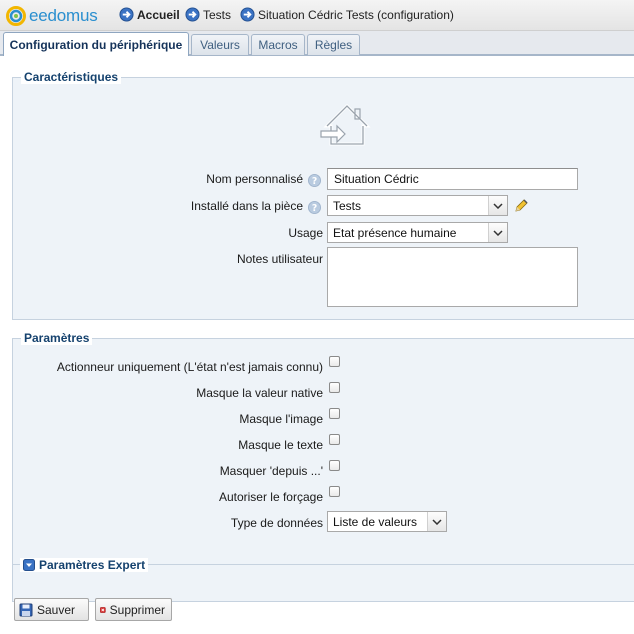  I want to click on breadcrumb-tests: Tests, so click(208, 14).